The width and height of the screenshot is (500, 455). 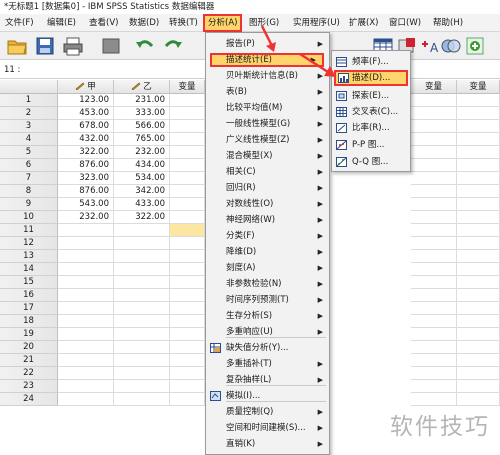 What do you see at coordinates (267, 236) in the screenshot?
I see `analyze-menu-item: 分类(F) ▶` at bounding box center [267, 236].